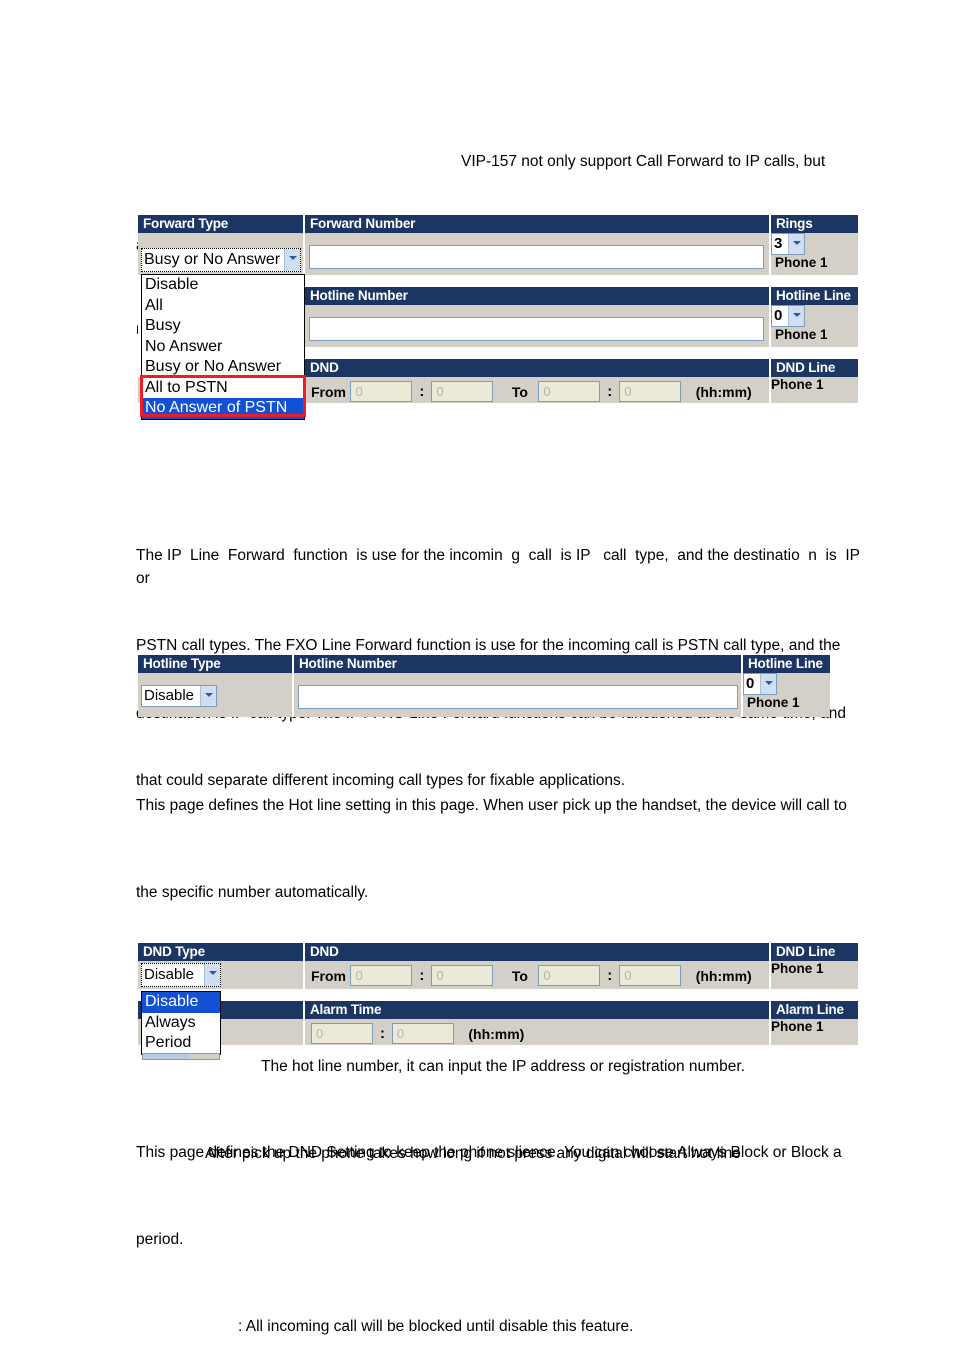  I want to click on hotline-value-row: Disable 0 Phone 1, so click(484, 695).